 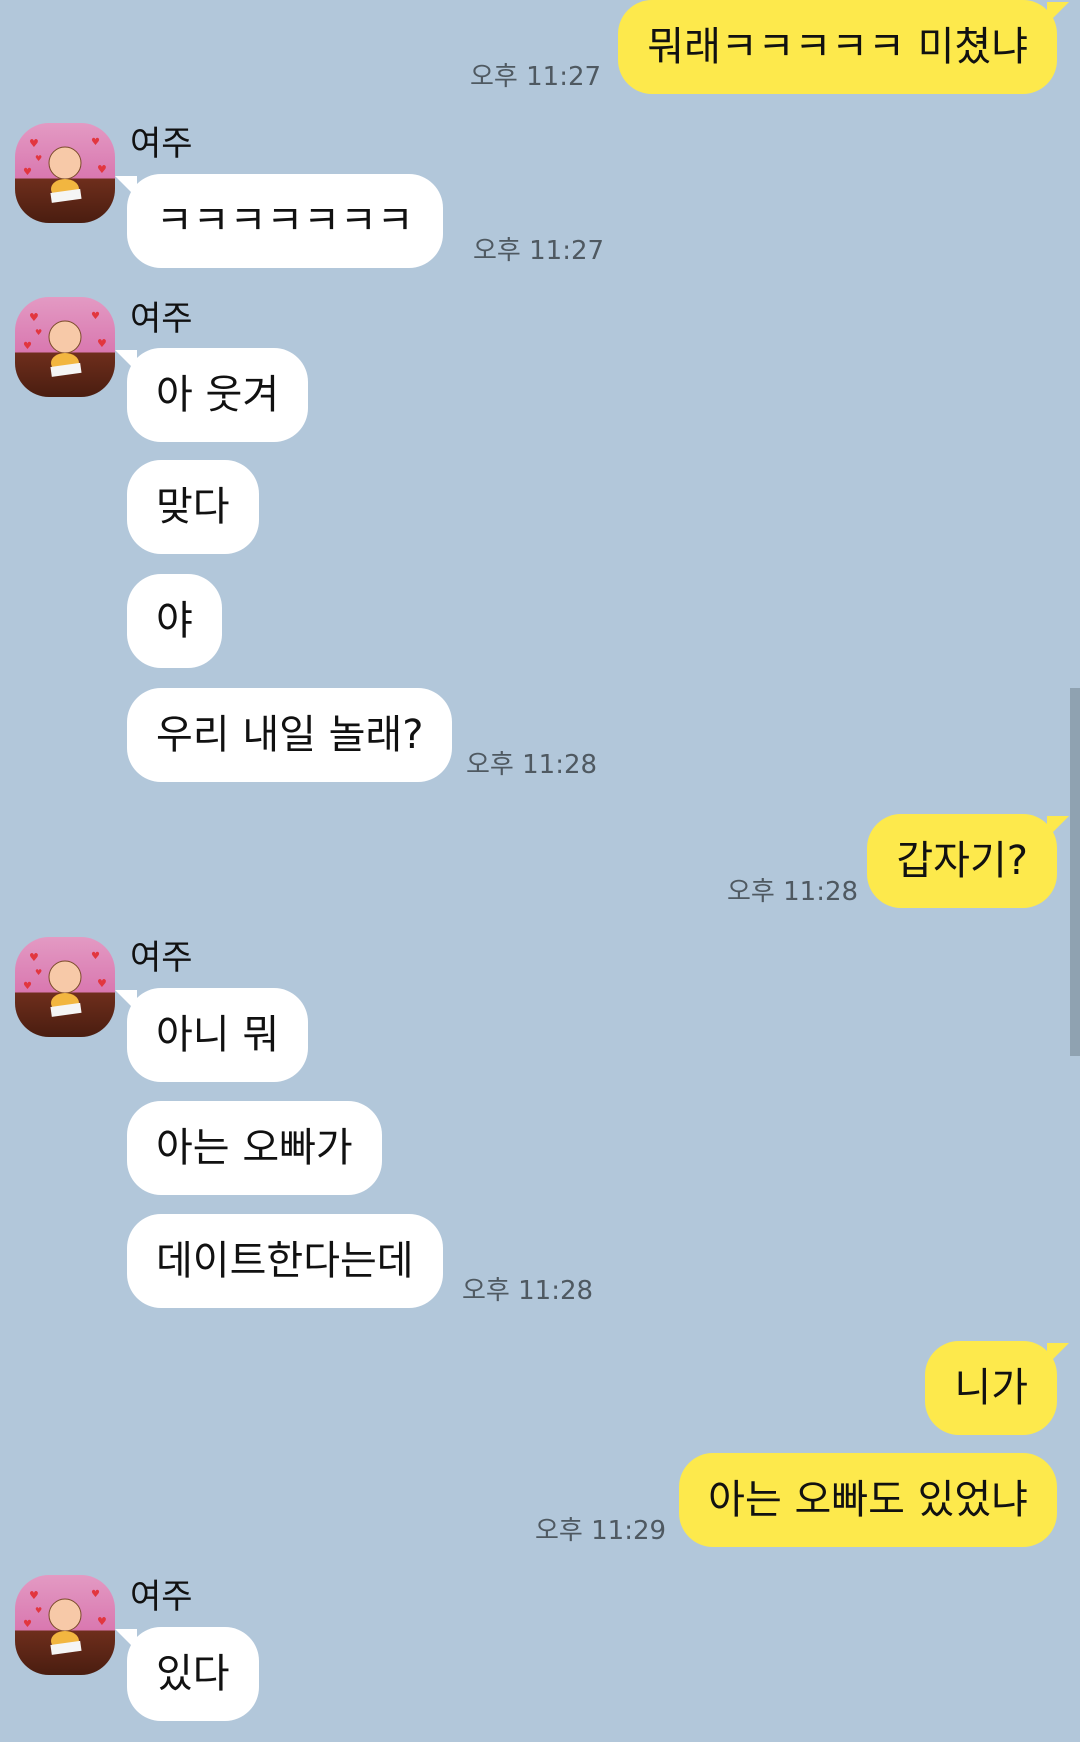 What do you see at coordinates (601, 1531) in the screenshot?
I see `message-timestamp: 오후 11:29` at bounding box center [601, 1531].